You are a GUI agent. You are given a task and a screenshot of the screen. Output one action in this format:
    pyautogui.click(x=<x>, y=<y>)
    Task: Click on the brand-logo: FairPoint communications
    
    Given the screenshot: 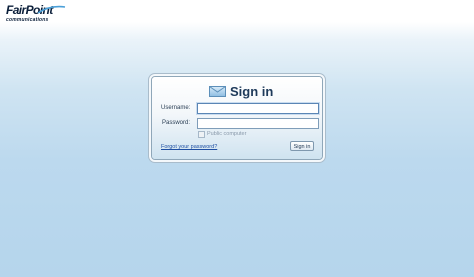 What is the action you would take?
    pyautogui.click(x=39, y=16)
    